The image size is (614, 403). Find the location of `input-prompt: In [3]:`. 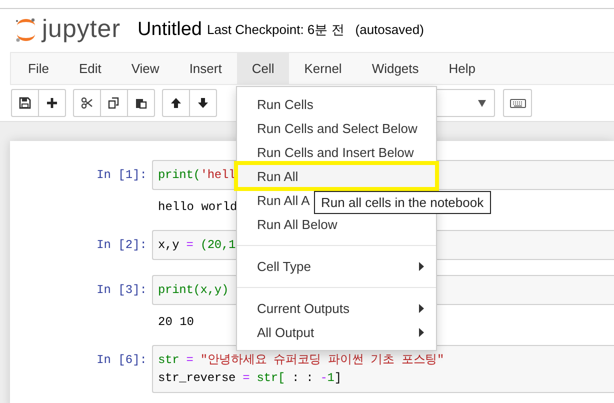

input-prompt: In [3]: is located at coordinates (122, 290).